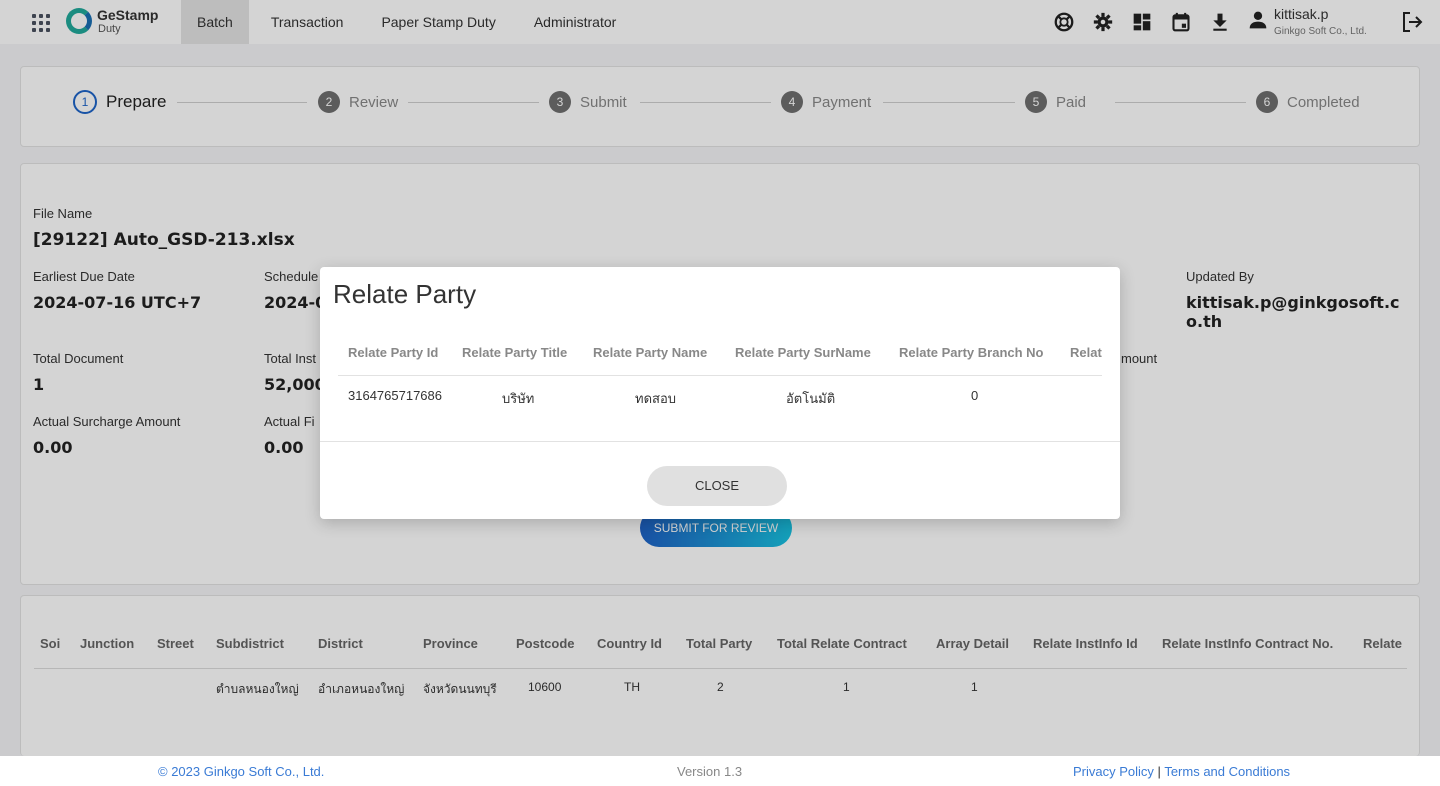  I want to click on close-button: CLOSE, so click(717, 486).